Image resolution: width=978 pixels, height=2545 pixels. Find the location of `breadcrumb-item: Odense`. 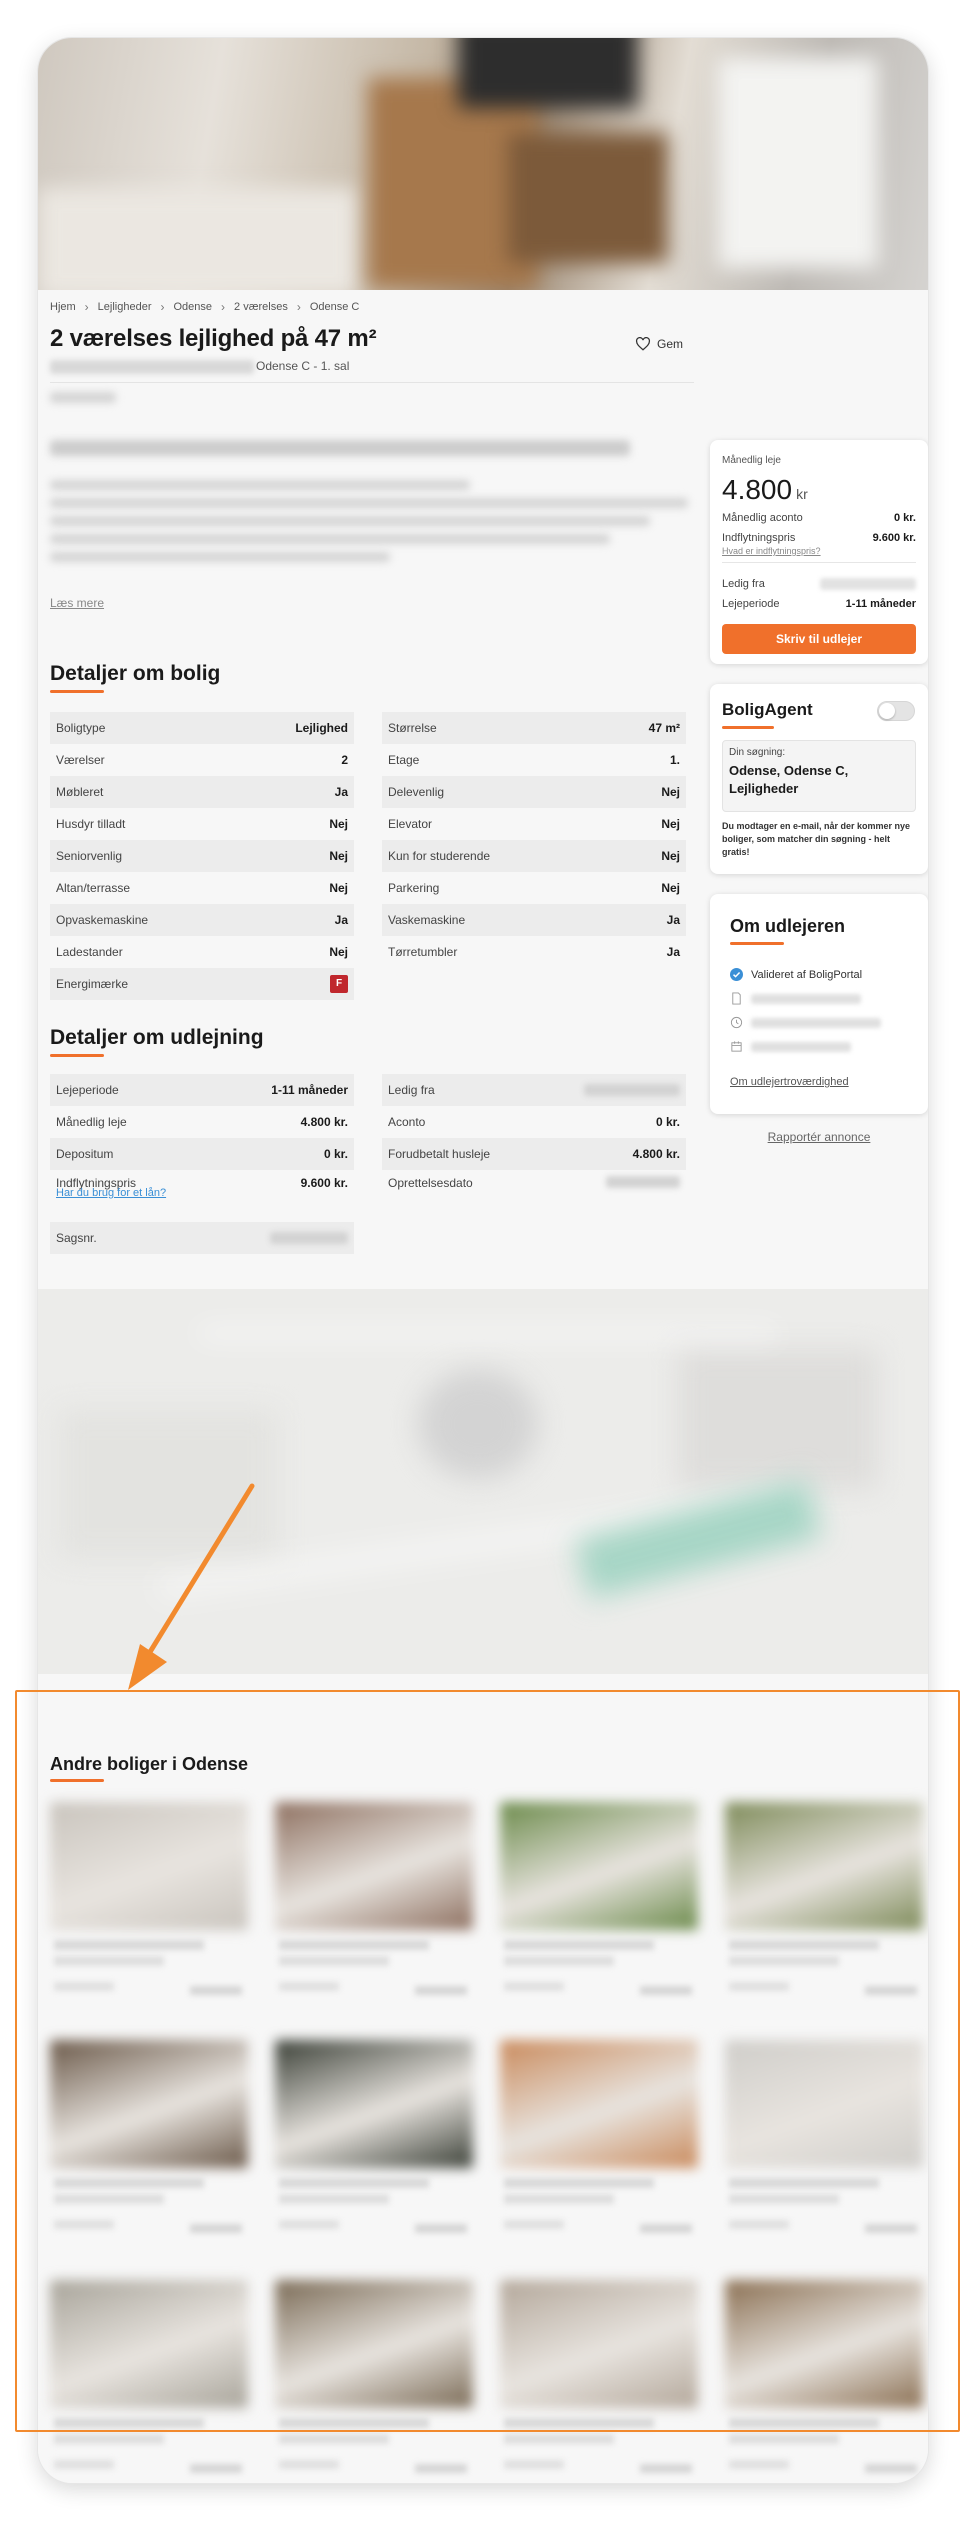

breadcrumb-item: Odense is located at coordinates (193, 307).